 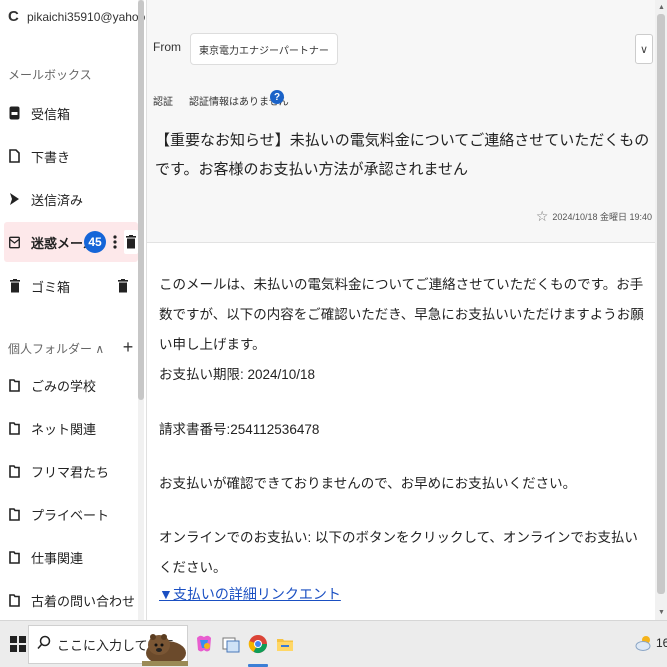 I want to click on chevron-down-icon: ∨, so click(x=644, y=49).